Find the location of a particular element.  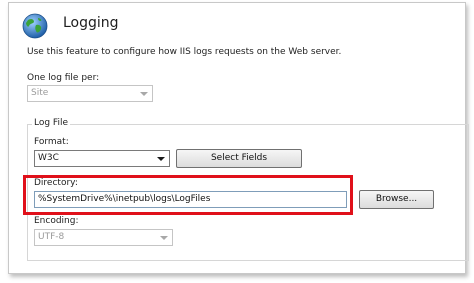

encoding-dropdown: UTF-8 is located at coordinates (103, 237).